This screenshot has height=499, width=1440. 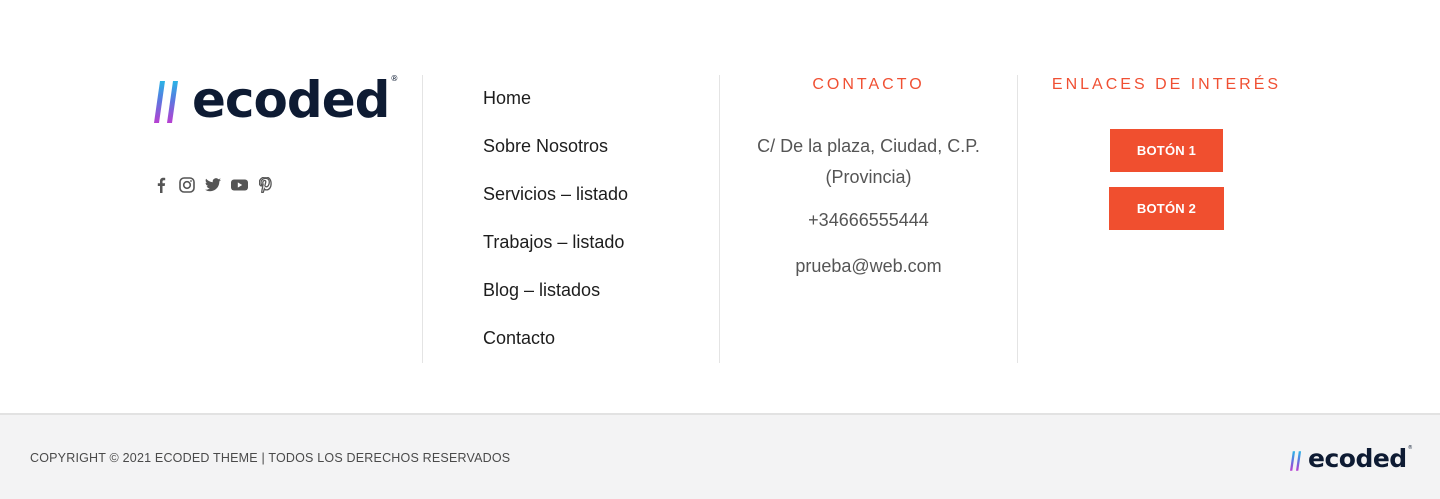 What do you see at coordinates (1166, 150) in the screenshot?
I see `boton-1-button: BOTÓN 1` at bounding box center [1166, 150].